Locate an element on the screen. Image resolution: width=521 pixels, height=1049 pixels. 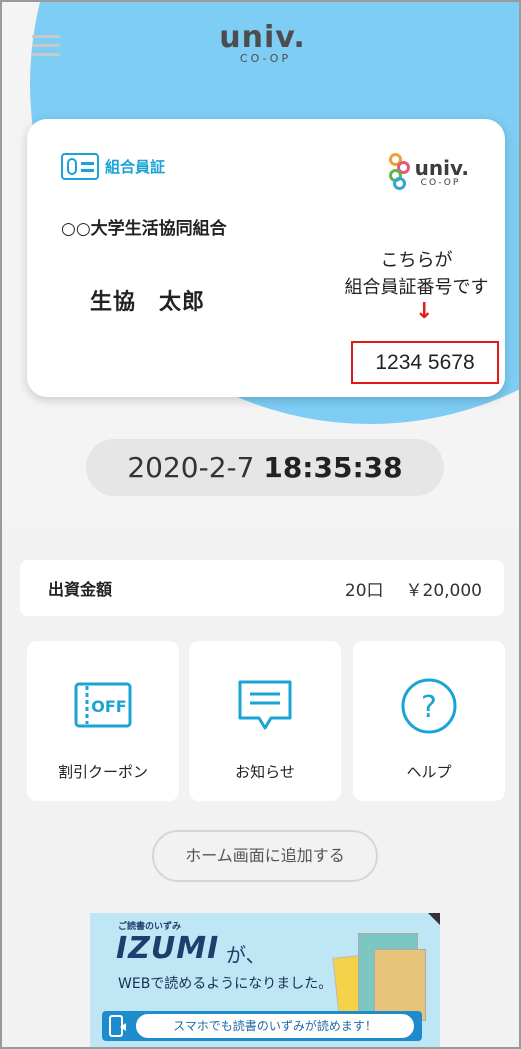
banner-ga: が、 is located at coordinates (246, 955).